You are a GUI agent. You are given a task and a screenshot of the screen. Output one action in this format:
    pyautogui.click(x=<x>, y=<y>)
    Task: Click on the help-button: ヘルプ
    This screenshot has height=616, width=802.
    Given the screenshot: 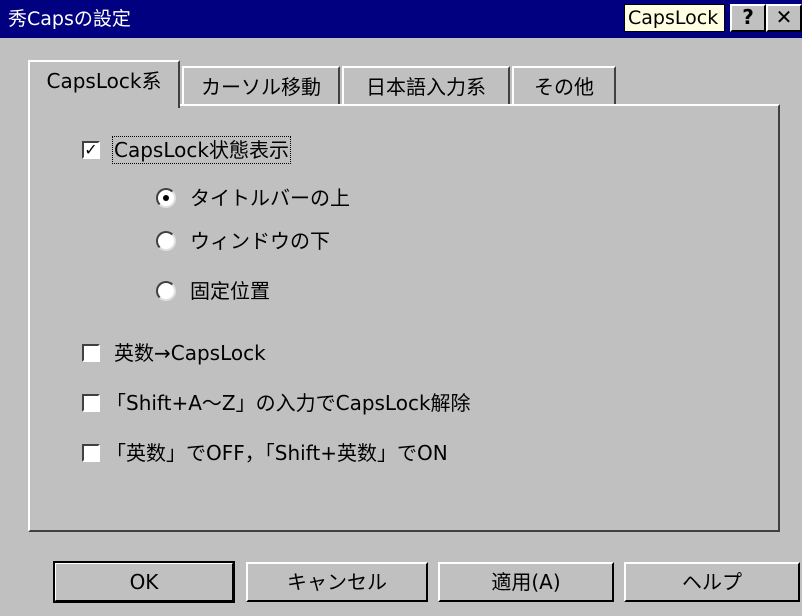 What is the action you would take?
    pyautogui.click(x=712, y=582)
    